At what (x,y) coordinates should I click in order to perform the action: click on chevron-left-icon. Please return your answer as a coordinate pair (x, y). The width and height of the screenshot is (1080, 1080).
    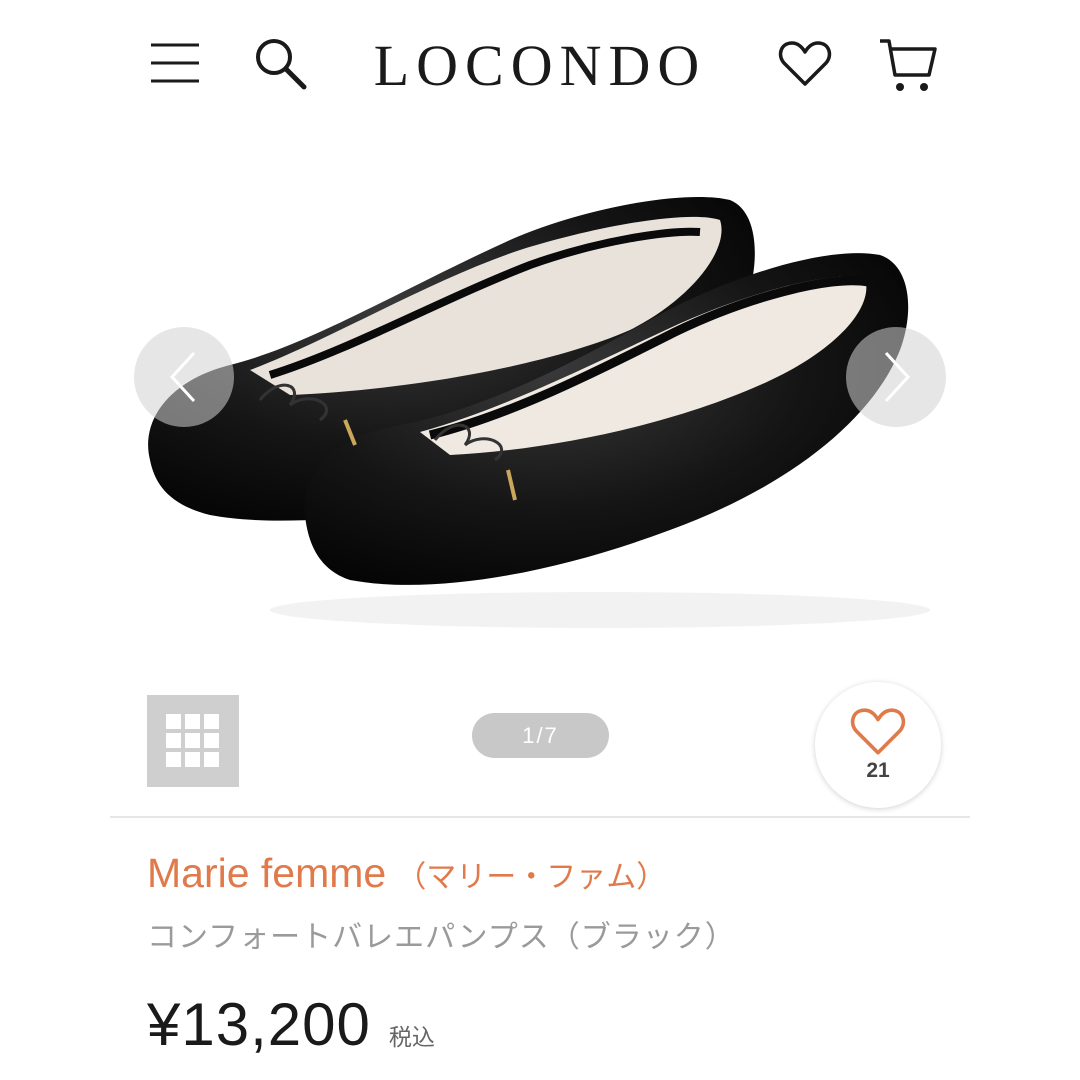
    Looking at the image, I should click on (182, 377).